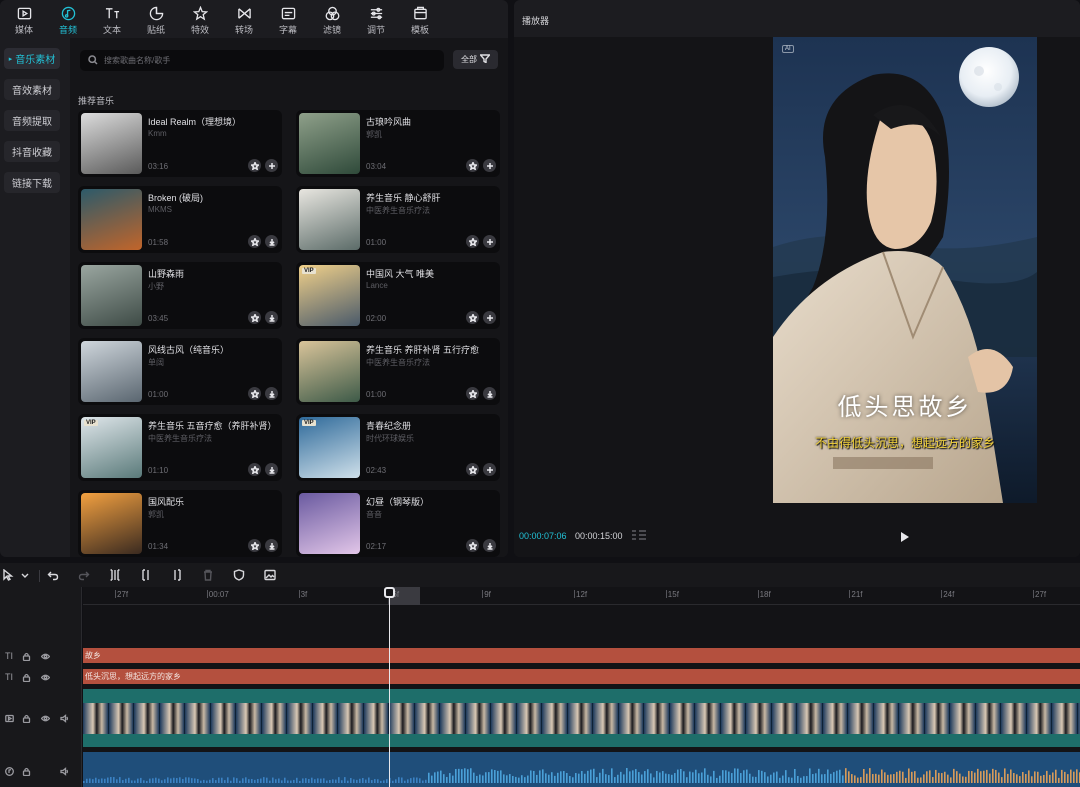 The width and height of the screenshot is (1080, 787). What do you see at coordinates (156, 19) in the screenshot?
I see `tab-sticker: 贴纸` at bounding box center [156, 19].